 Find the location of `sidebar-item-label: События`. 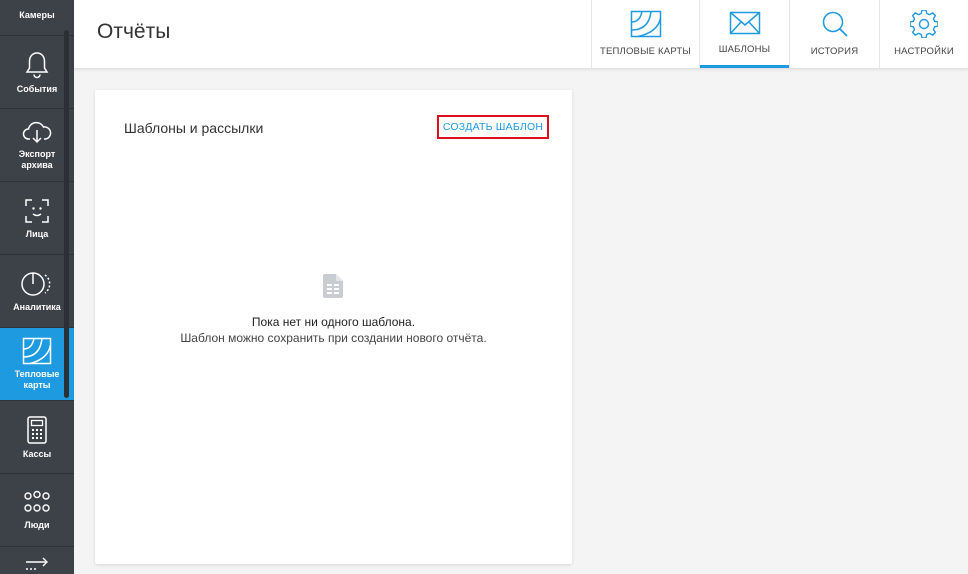

sidebar-item-label: События is located at coordinates (37, 88).